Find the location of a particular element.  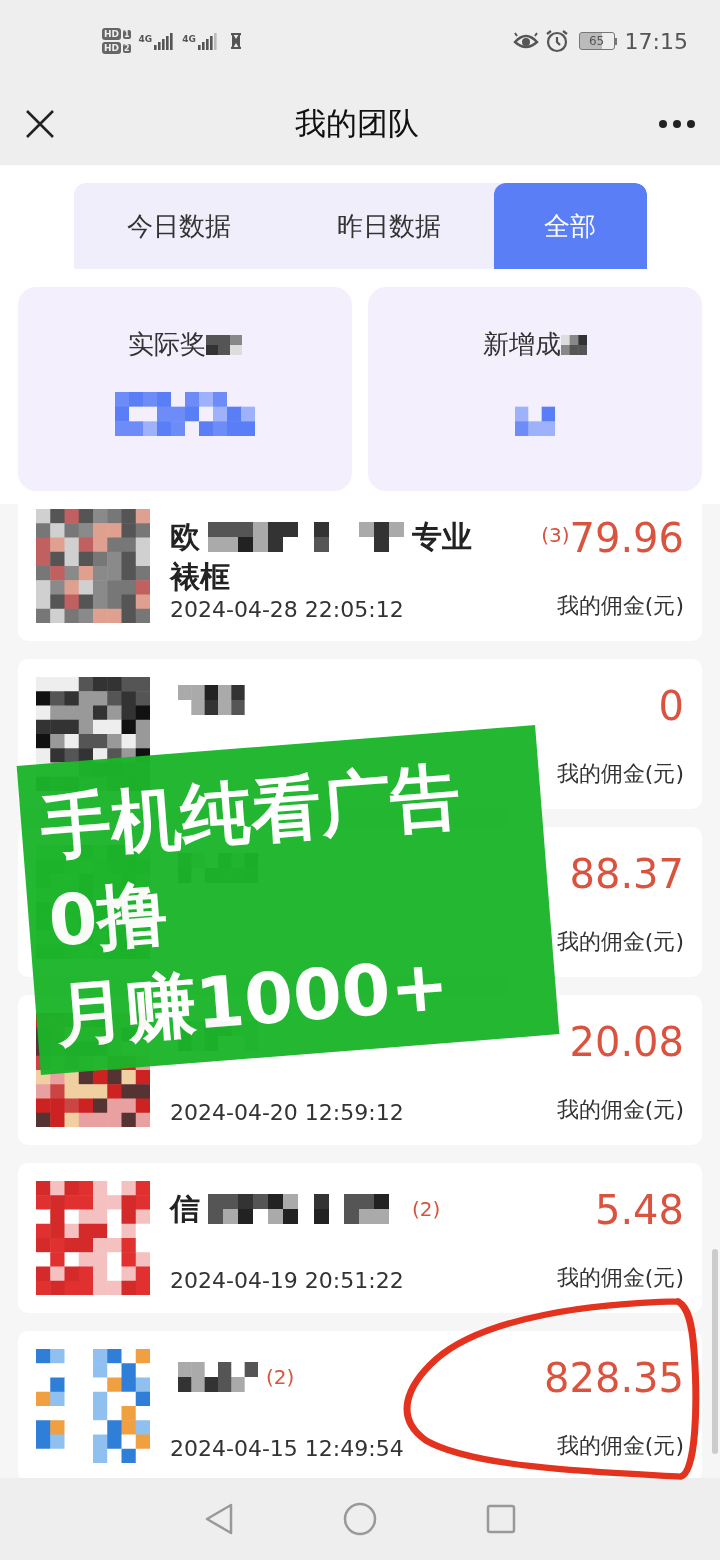

commission-amount: 828.35 is located at coordinates (614, 1378).